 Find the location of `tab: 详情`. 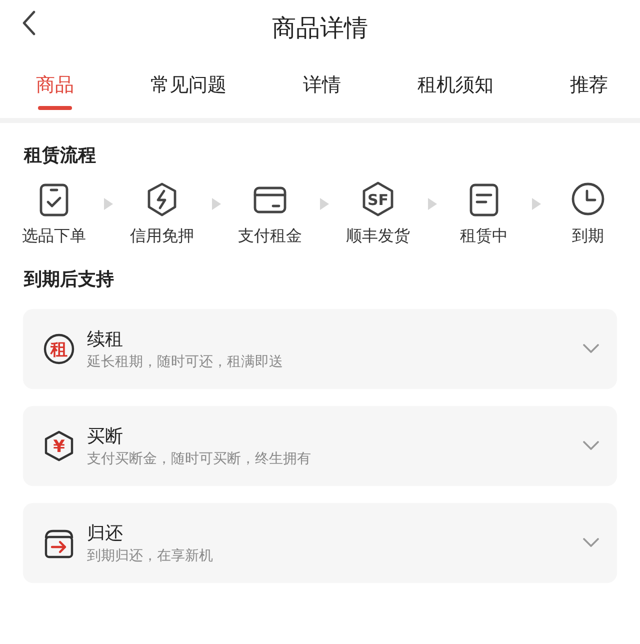

tab: 详情 is located at coordinates (322, 87).